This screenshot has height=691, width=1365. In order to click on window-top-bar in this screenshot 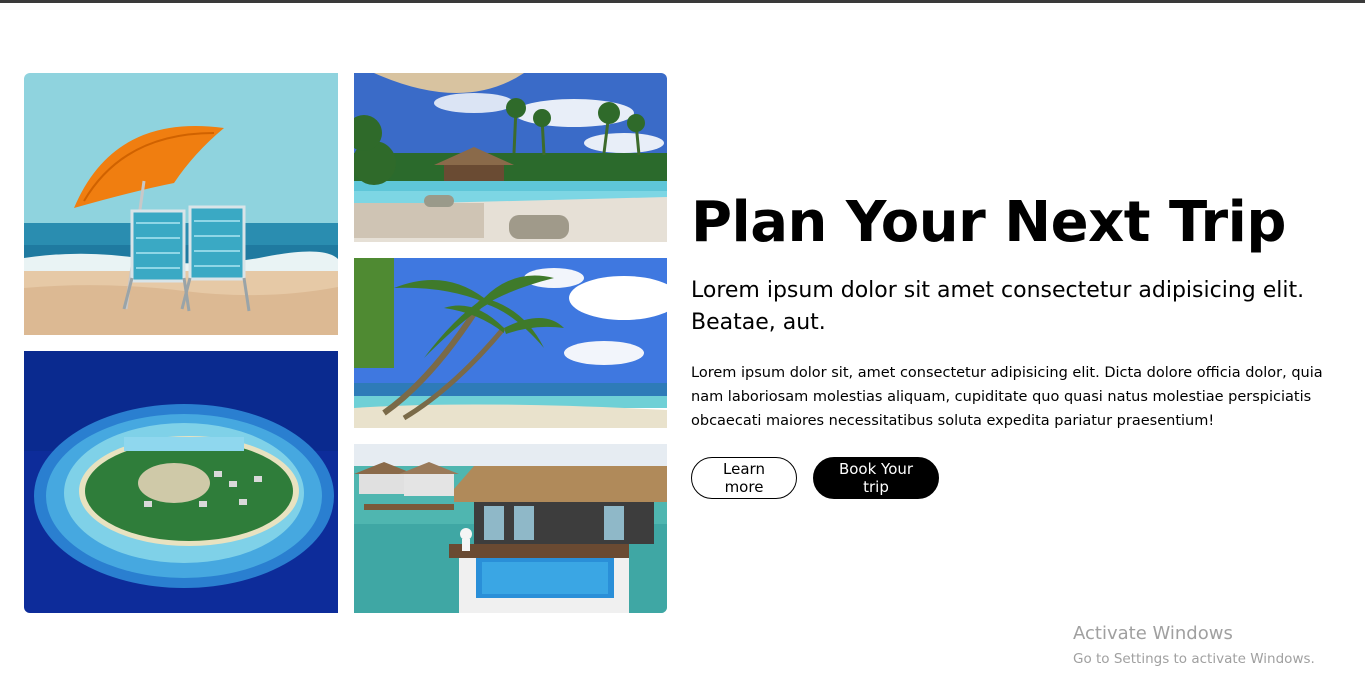, I will do `click(682, 1)`.